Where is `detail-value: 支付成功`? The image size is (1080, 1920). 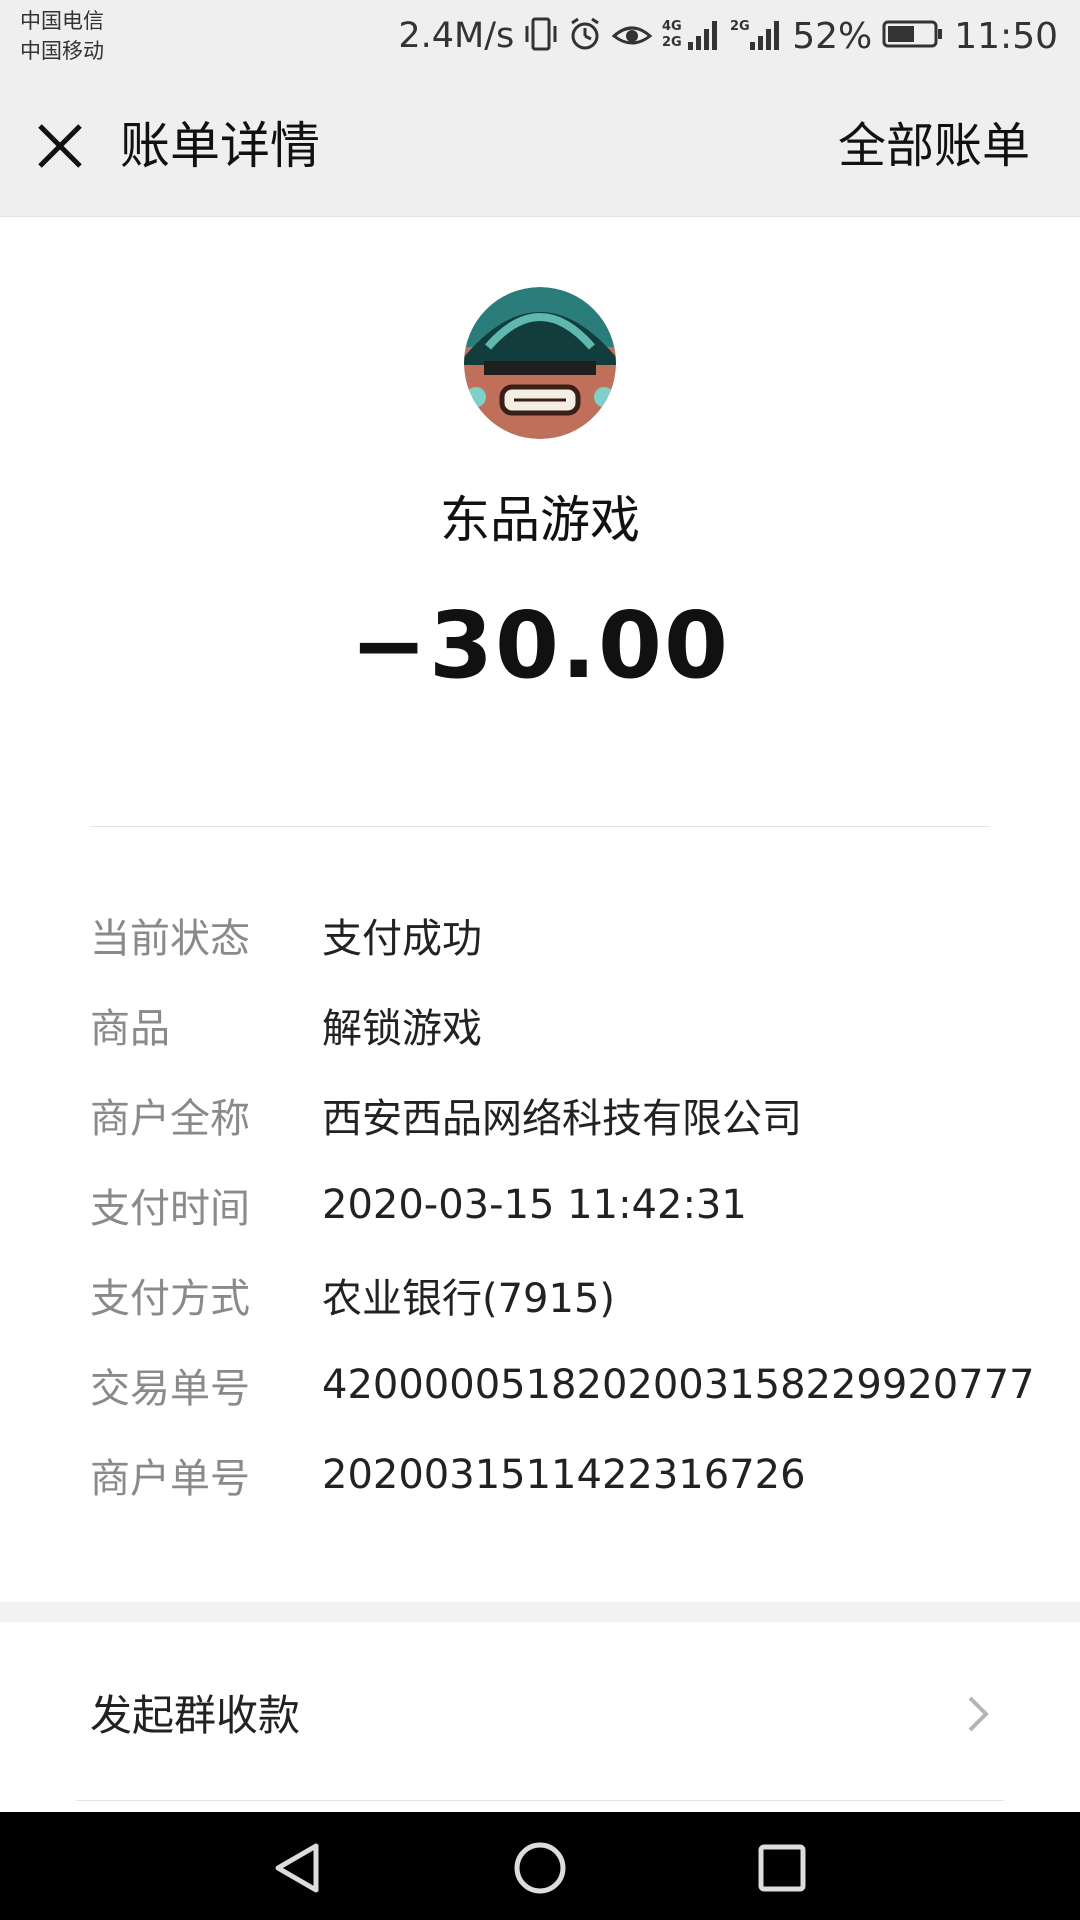 detail-value: 支付成功 is located at coordinates (402, 939).